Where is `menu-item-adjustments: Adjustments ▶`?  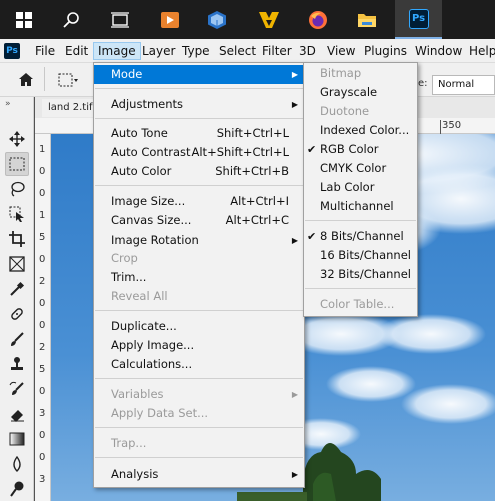 menu-item-adjustments: Adjustments ▶ is located at coordinates (199, 104).